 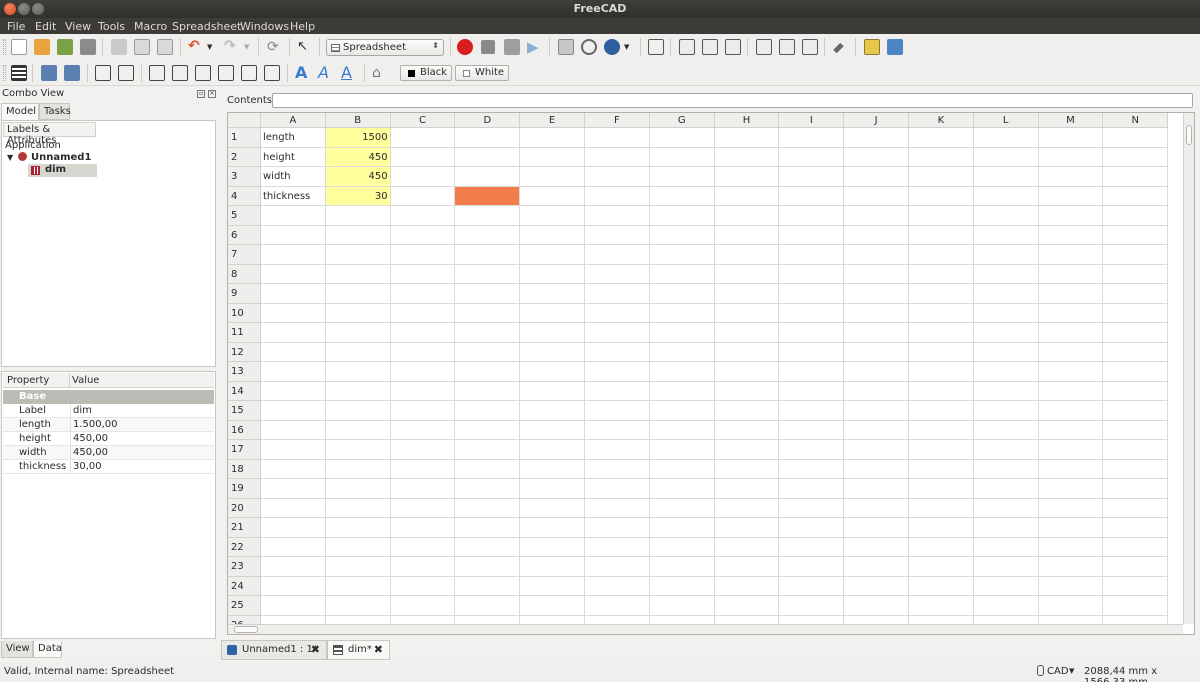 I want to click on cell-a18, so click(x=293, y=469).